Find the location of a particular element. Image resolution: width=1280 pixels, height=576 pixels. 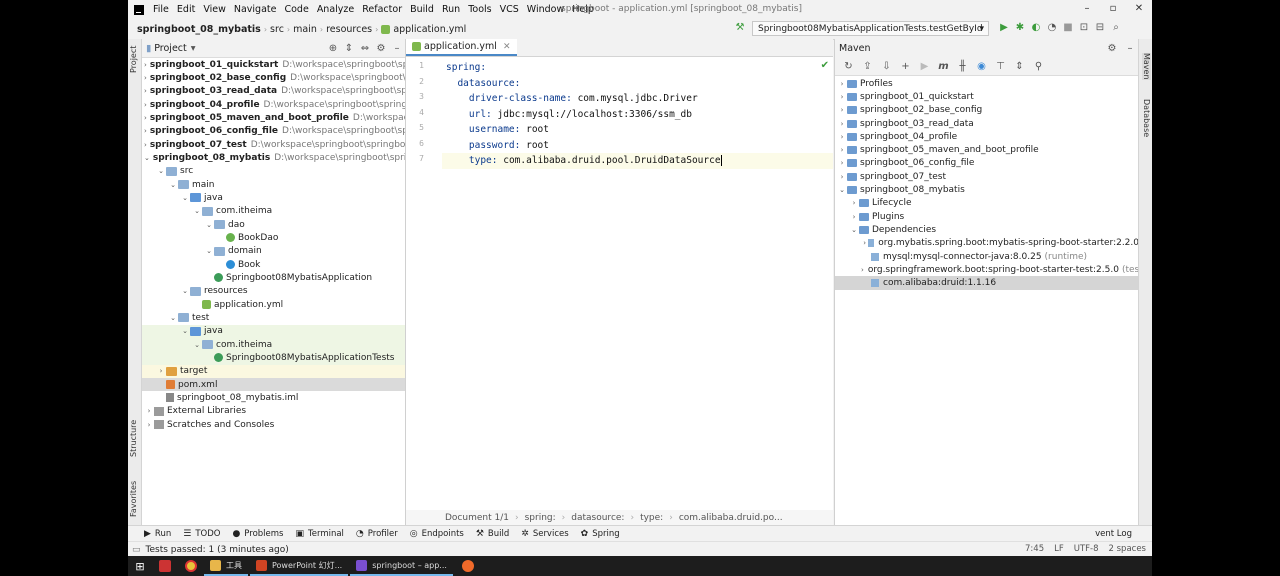

code-line: url: jdbc:mysql://localhost:3306/ssm_db is located at coordinates (569, 115).